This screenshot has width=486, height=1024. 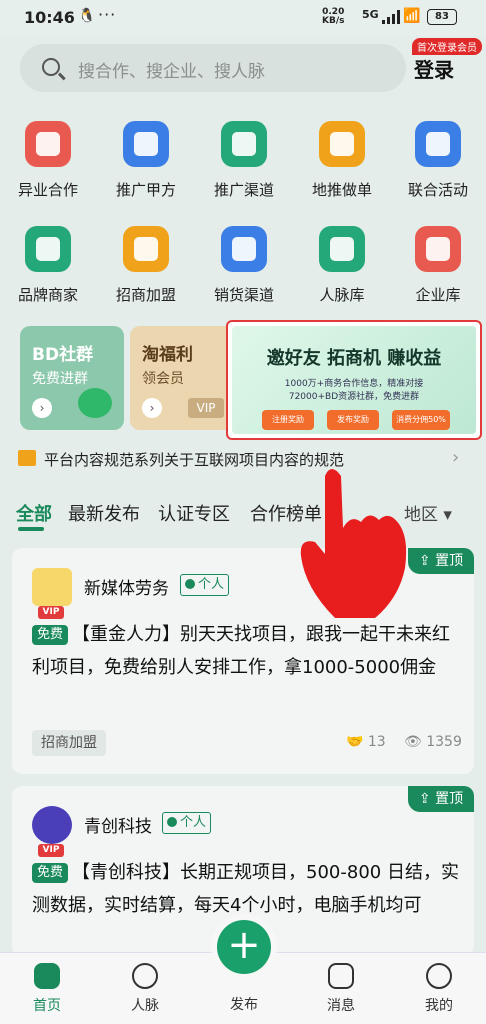 What do you see at coordinates (171, 72) in the screenshot?
I see `search-placeholder: 搜合作、搜企业、搜人脉` at bounding box center [171, 72].